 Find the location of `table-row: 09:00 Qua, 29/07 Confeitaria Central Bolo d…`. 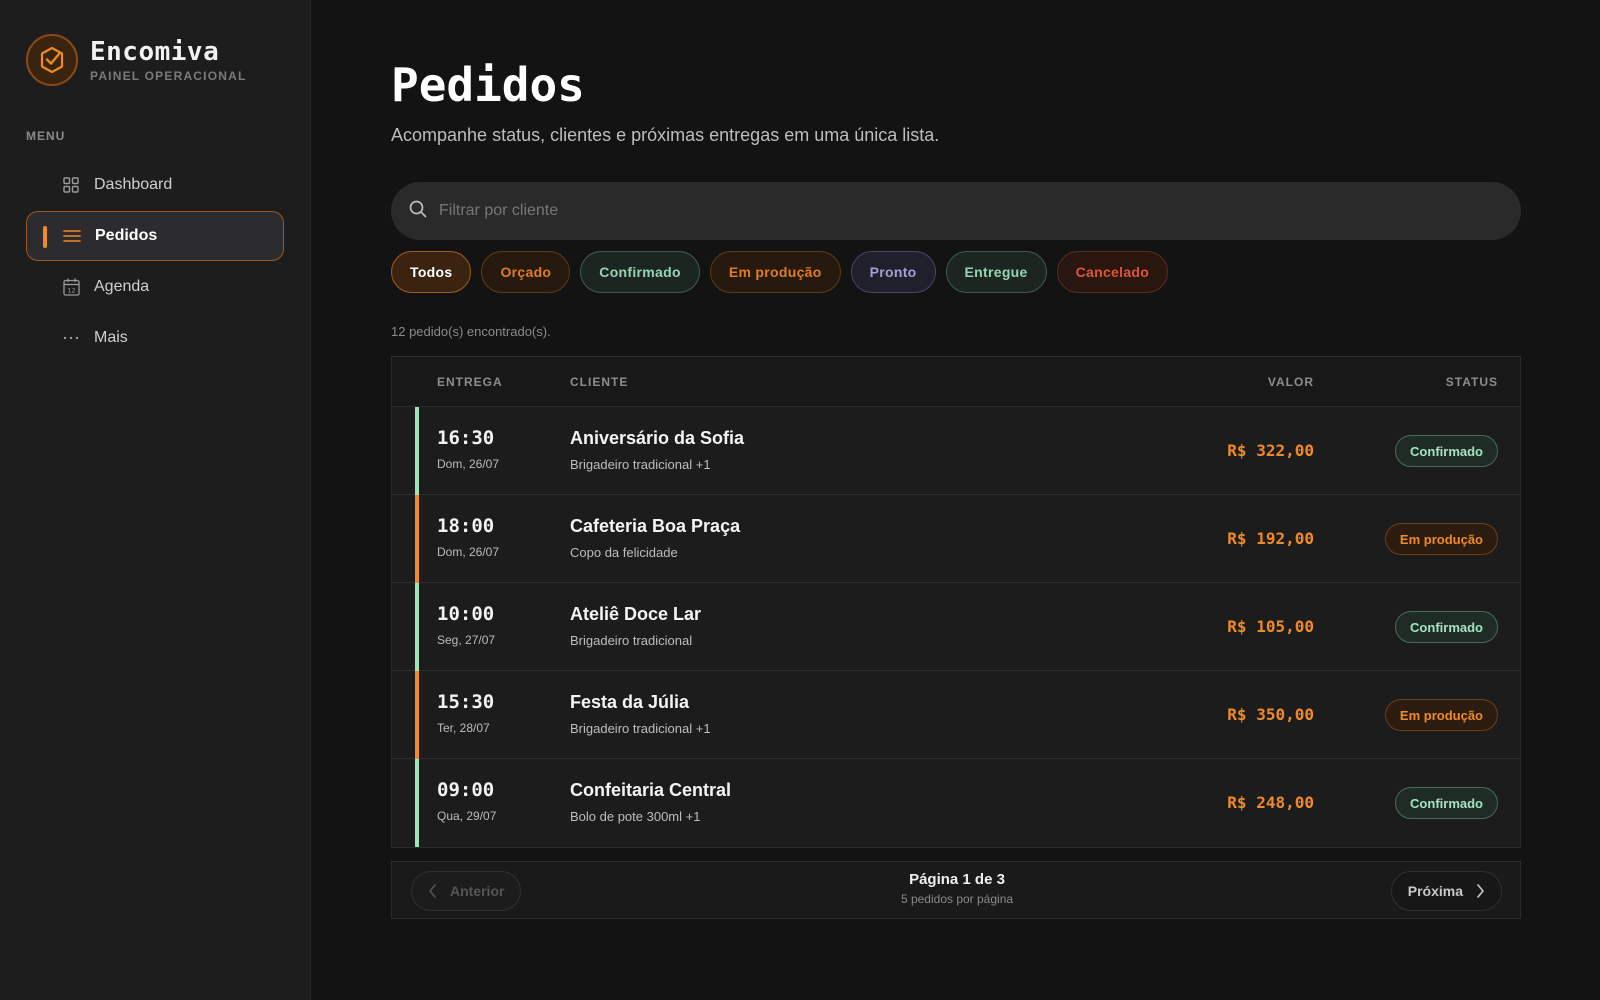

table-row: 09:00 Qua, 29/07 Confeitaria Central Bolo d… is located at coordinates (956, 803).